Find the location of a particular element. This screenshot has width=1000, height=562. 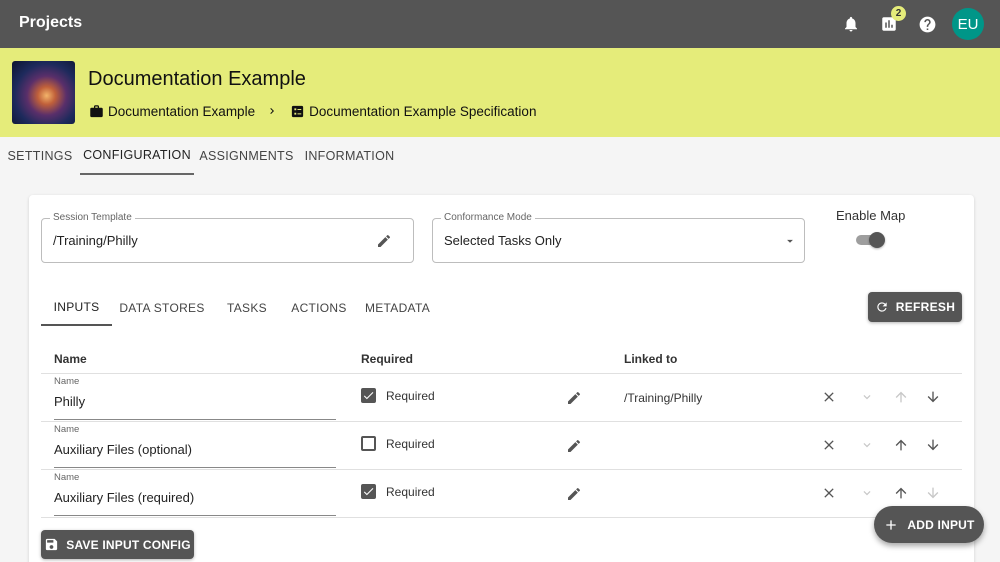

input-name-field: Name Philly is located at coordinates (195, 398).